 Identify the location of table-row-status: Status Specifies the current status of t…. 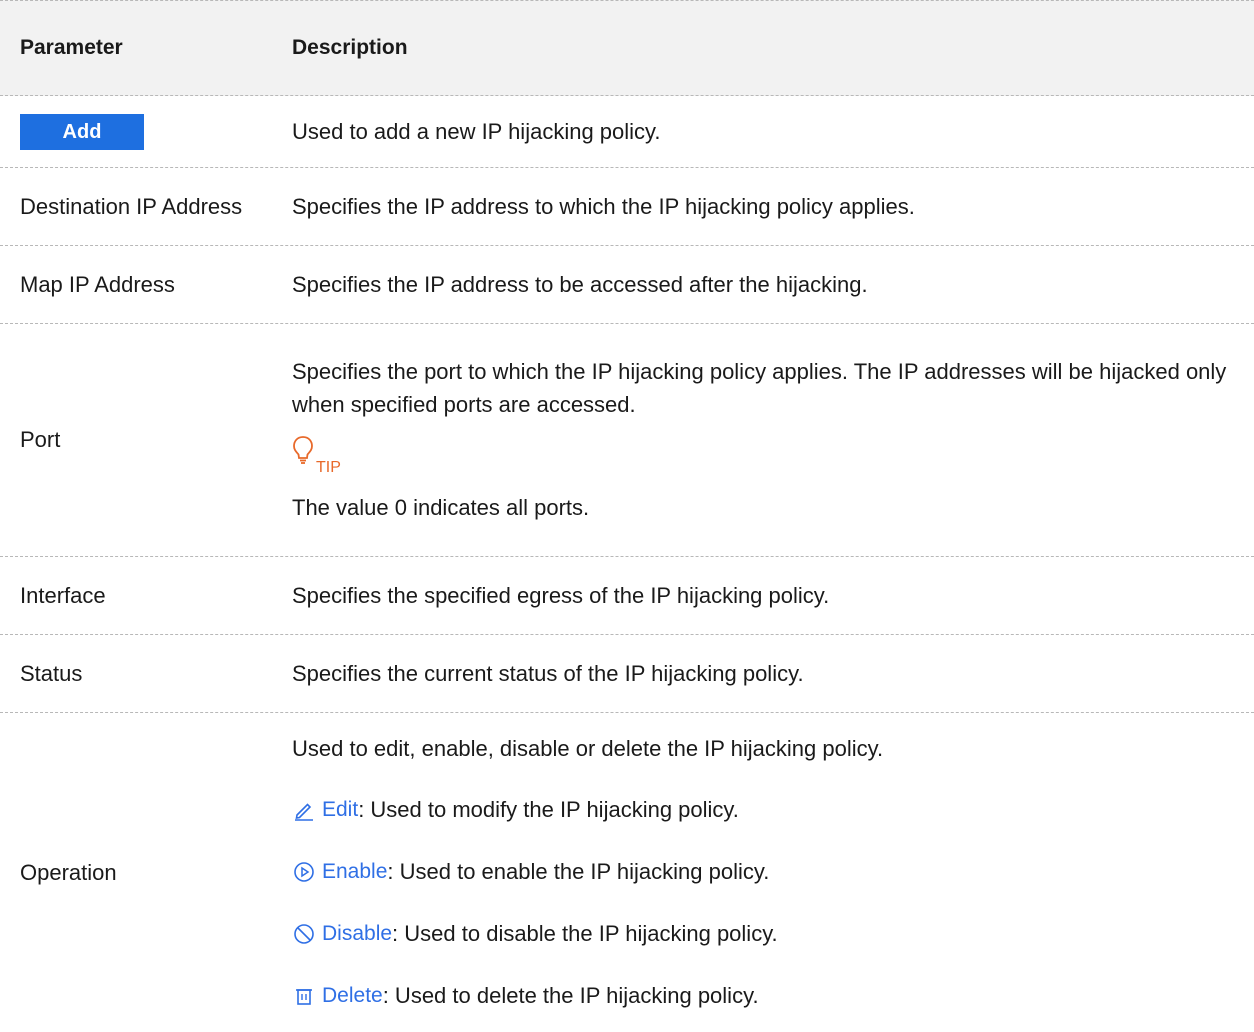
(627, 674).